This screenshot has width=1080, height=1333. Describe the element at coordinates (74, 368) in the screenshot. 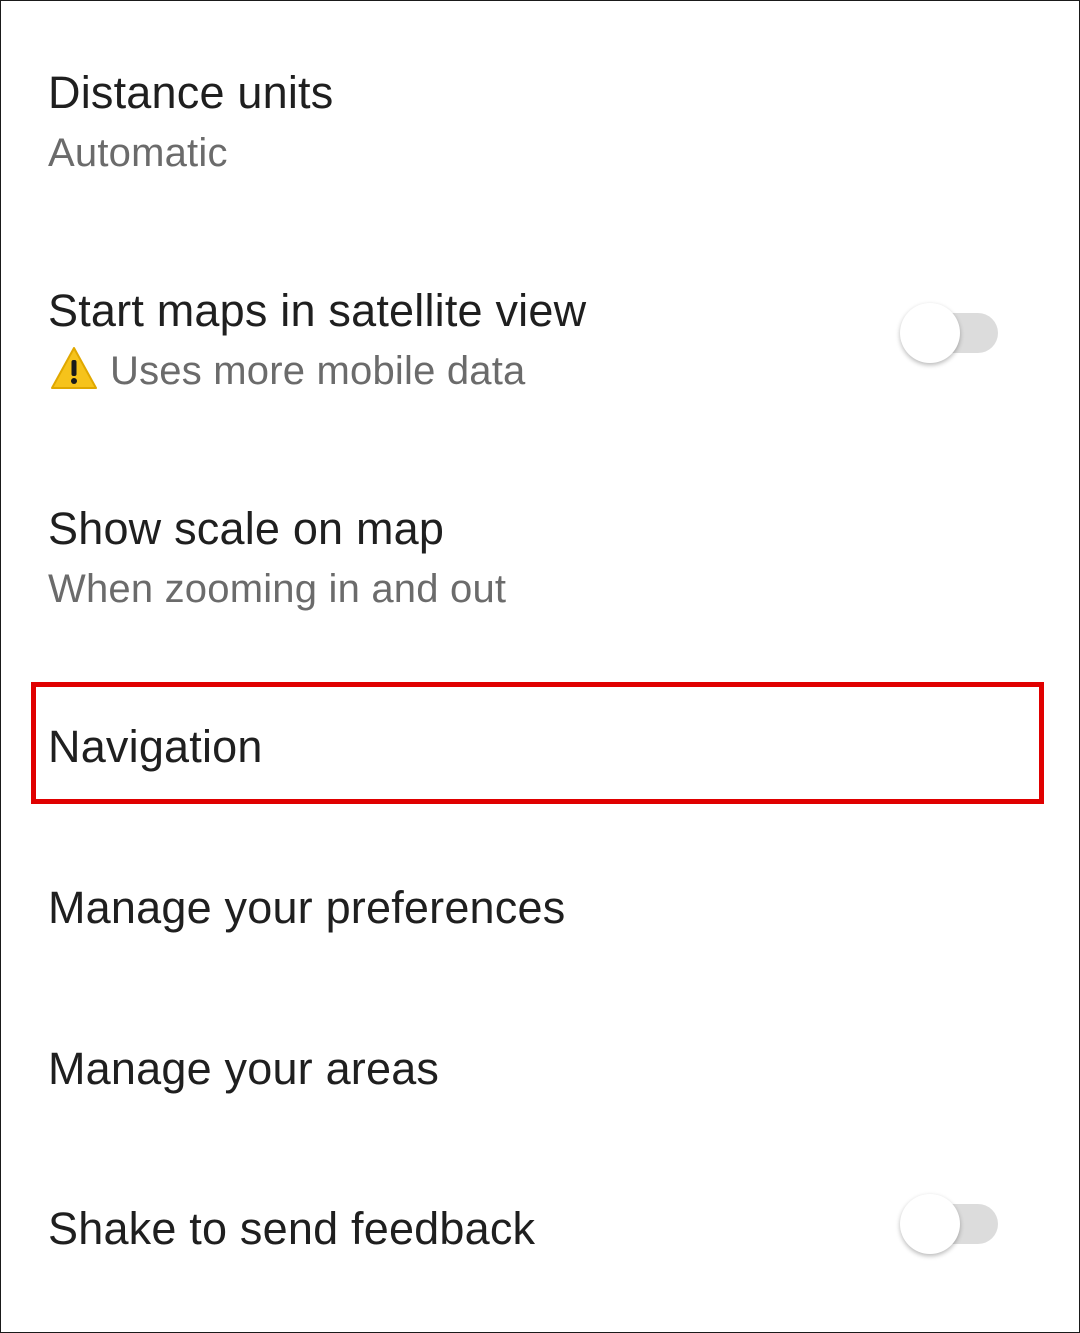

I see `warning-icon` at that location.